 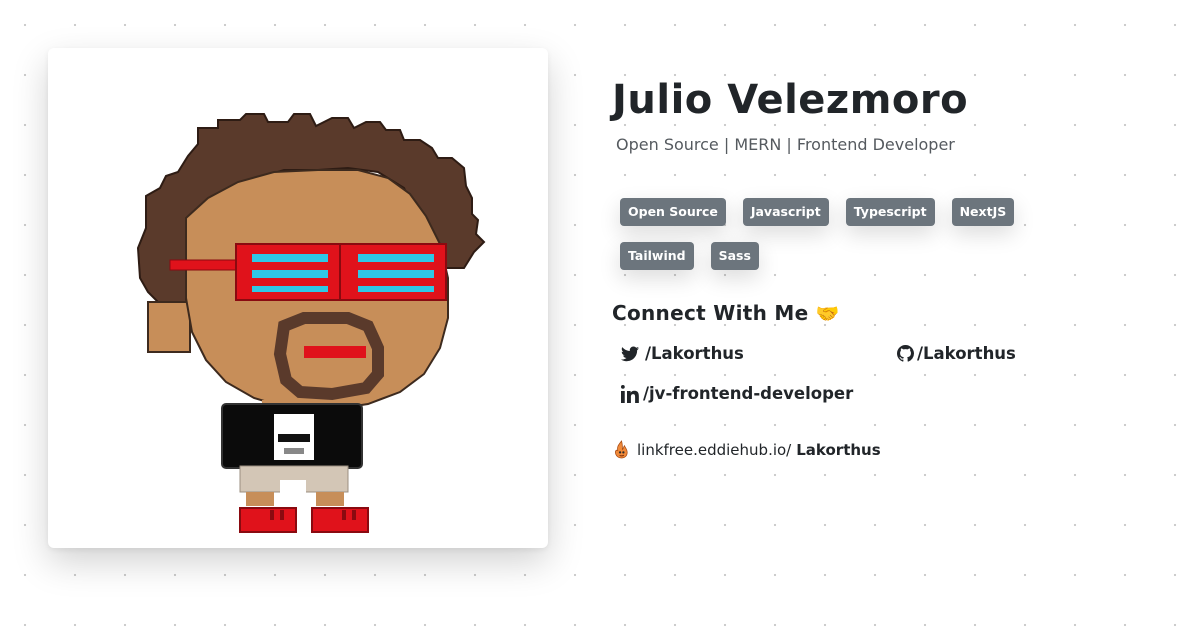 What do you see at coordinates (838, 449) in the screenshot?
I see `linkfree-username: Lakorthus` at bounding box center [838, 449].